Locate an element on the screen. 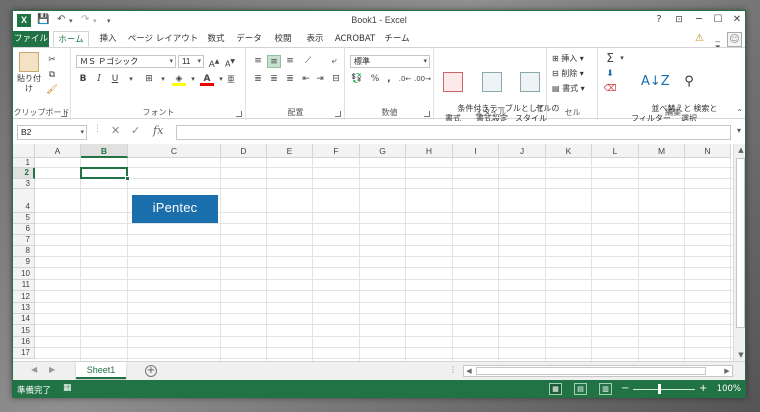 This screenshot has height=412, width=760. customize-quick-access-icon: ▾ is located at coordinates (109, 21).